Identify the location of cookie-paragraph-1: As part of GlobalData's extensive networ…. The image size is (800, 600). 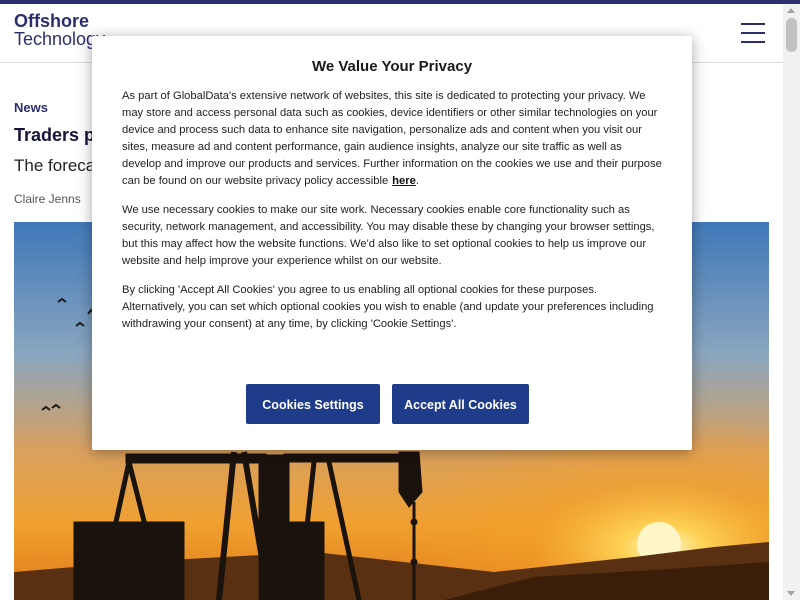
(392, 139).